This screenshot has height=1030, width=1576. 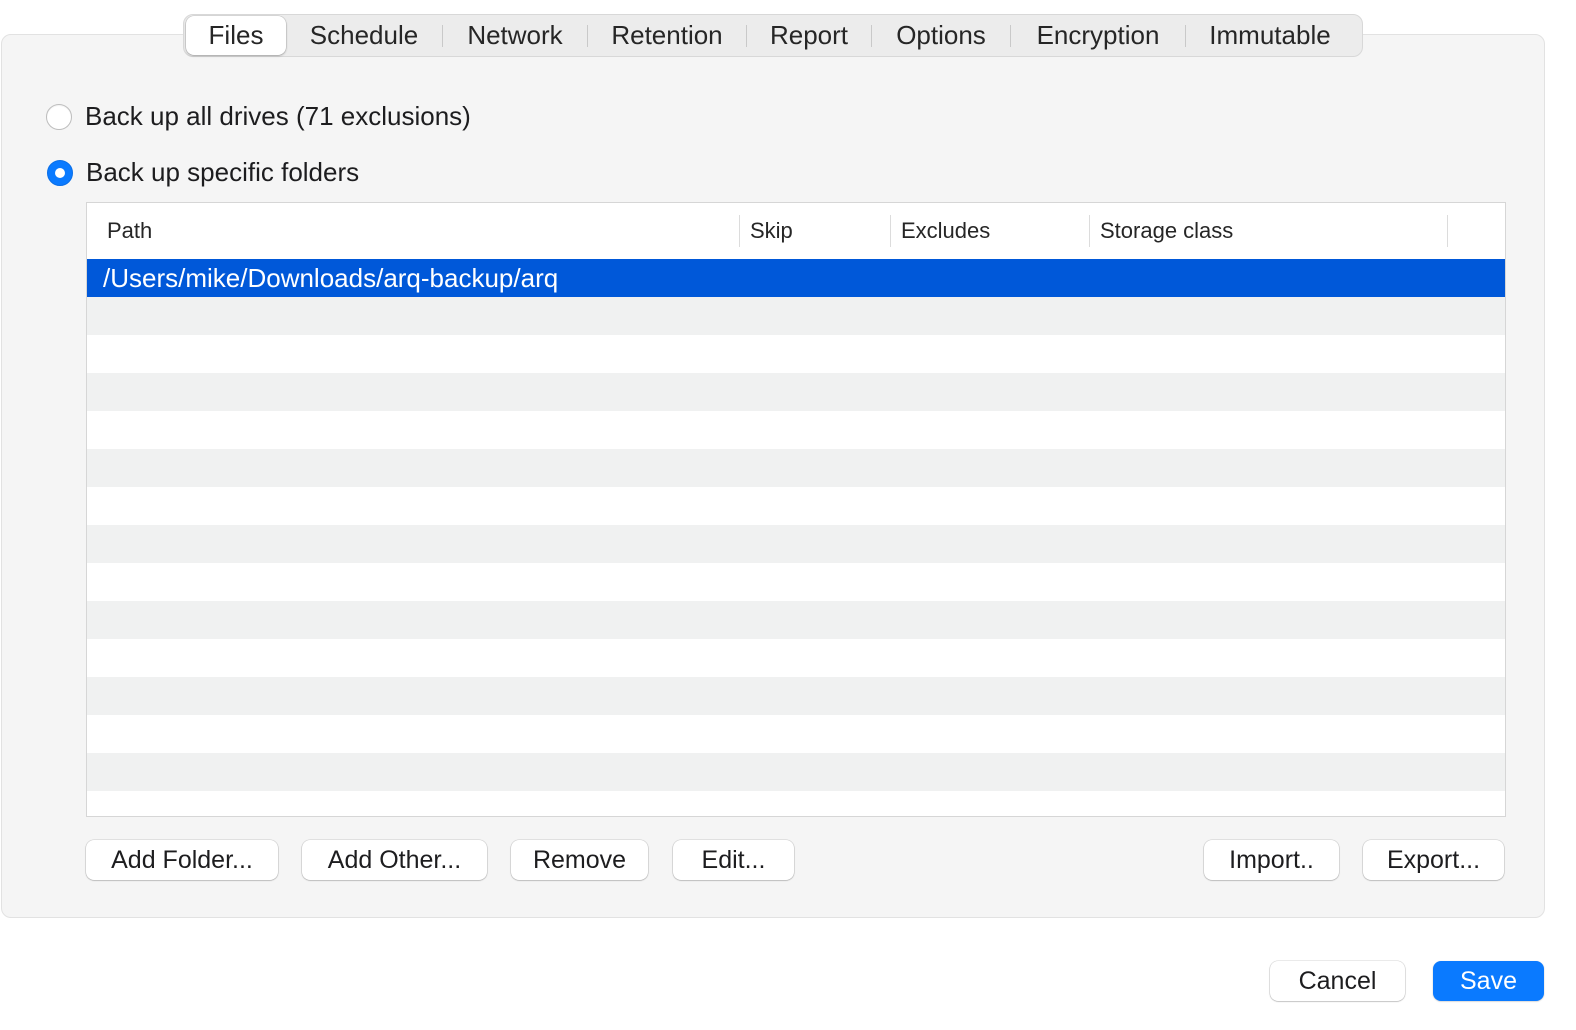 What do you see at coordinates (1337, 981) in the screenshot?
I see `cancel-button: Cancel` at bounding box center [1337, 981].